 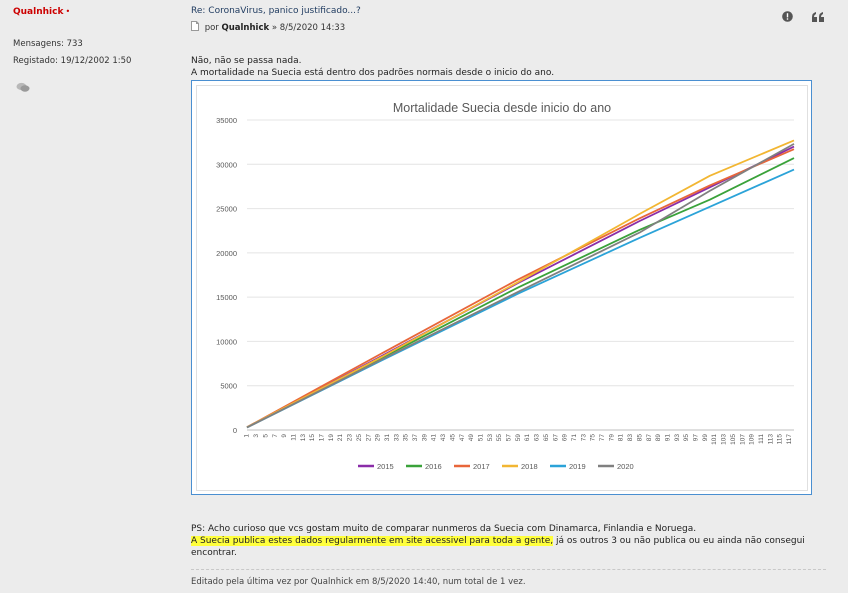 I want to click on speech-bubbles-icon, so click(x=23, y=89).